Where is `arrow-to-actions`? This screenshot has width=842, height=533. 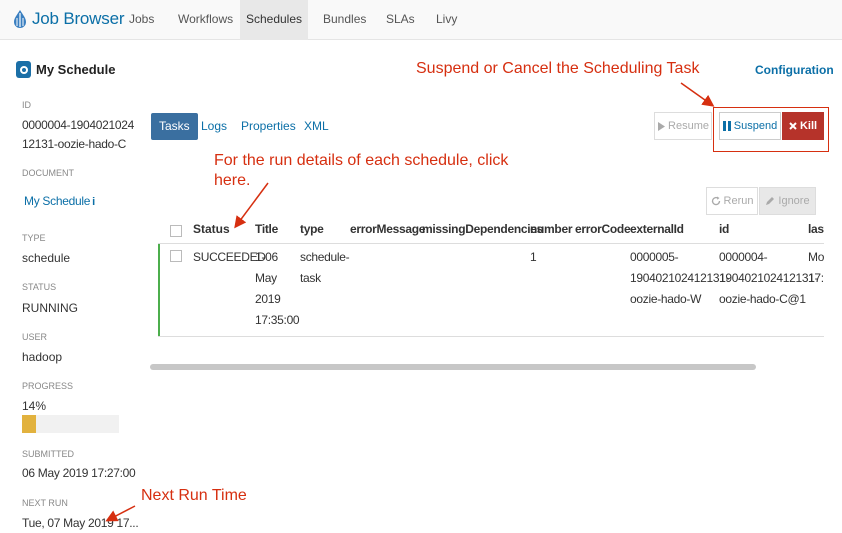 arrow-to-actions is located at coordinates (697, 94).